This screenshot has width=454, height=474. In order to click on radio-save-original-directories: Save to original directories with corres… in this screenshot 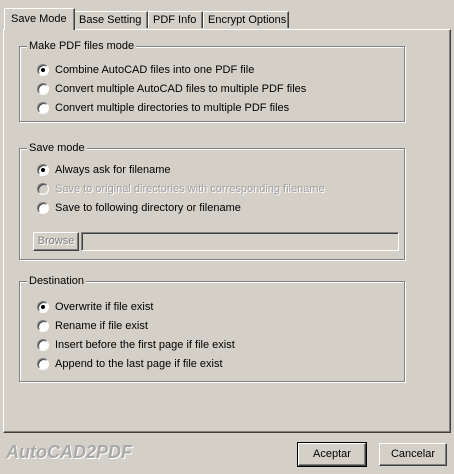, I will do `click(181, 189)`.